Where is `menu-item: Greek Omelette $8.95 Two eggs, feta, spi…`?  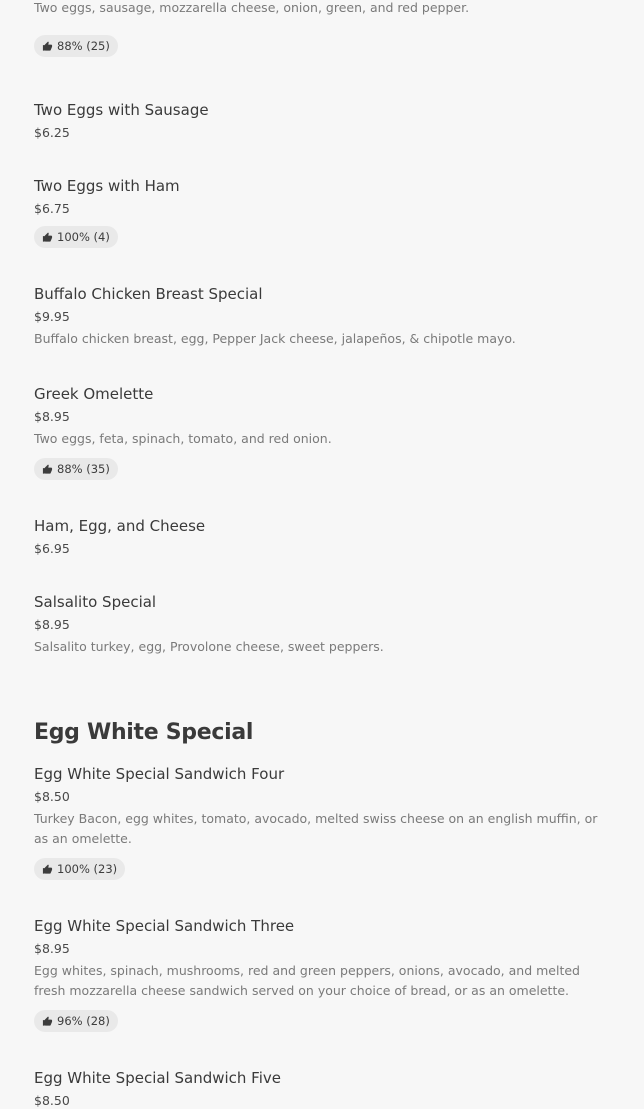
menu-item: Greek Omelette $8.95 Two eggs, feta, spi… is located at coordinates (322, 432).